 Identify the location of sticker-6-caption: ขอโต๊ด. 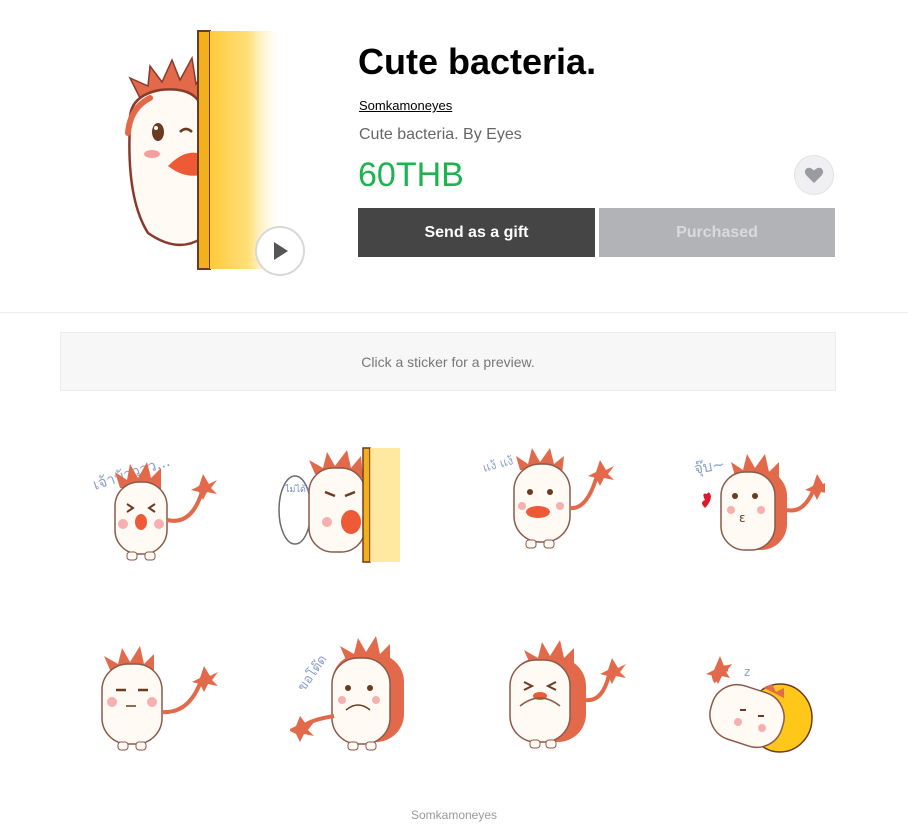
(312, 673).